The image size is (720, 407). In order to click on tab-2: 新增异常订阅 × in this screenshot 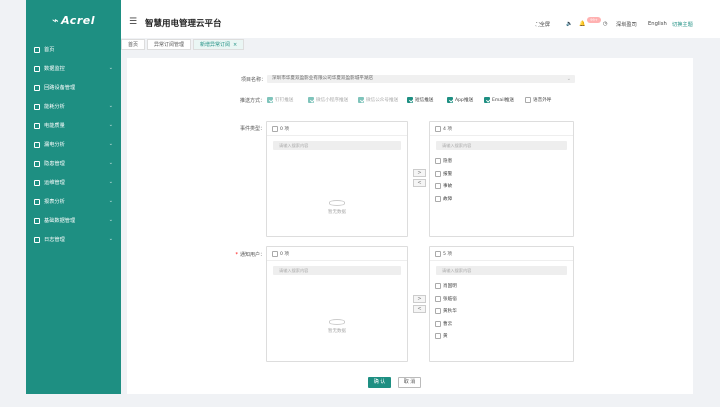, I will do `click(219, 44)`.